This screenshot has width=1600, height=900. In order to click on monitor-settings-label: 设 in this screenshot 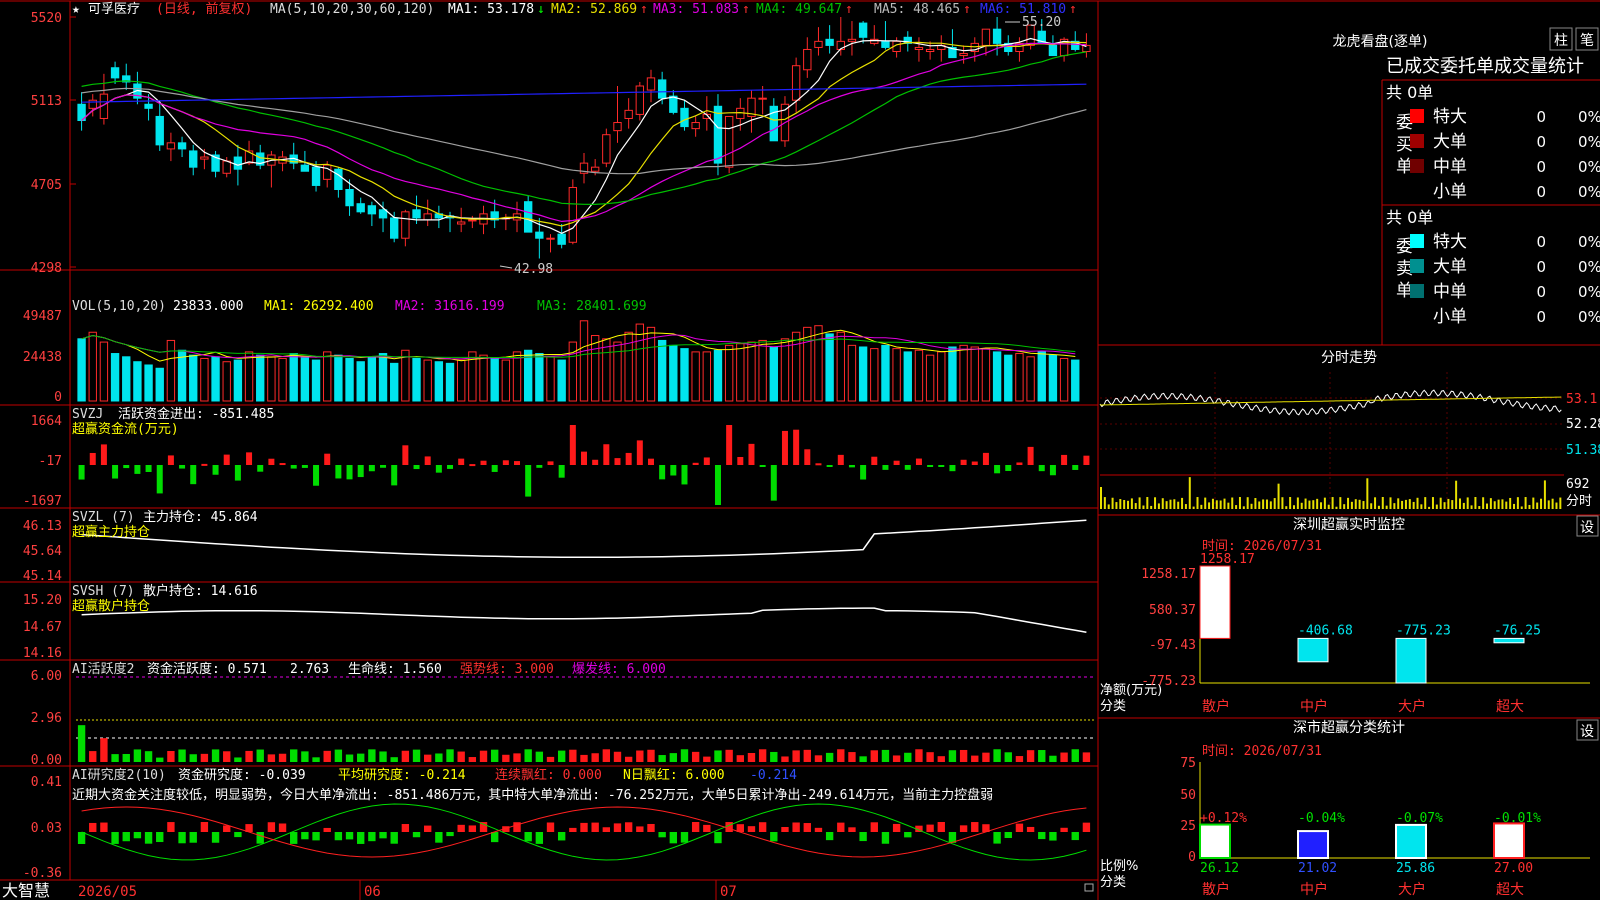, I will do `click(1587, 528)`.